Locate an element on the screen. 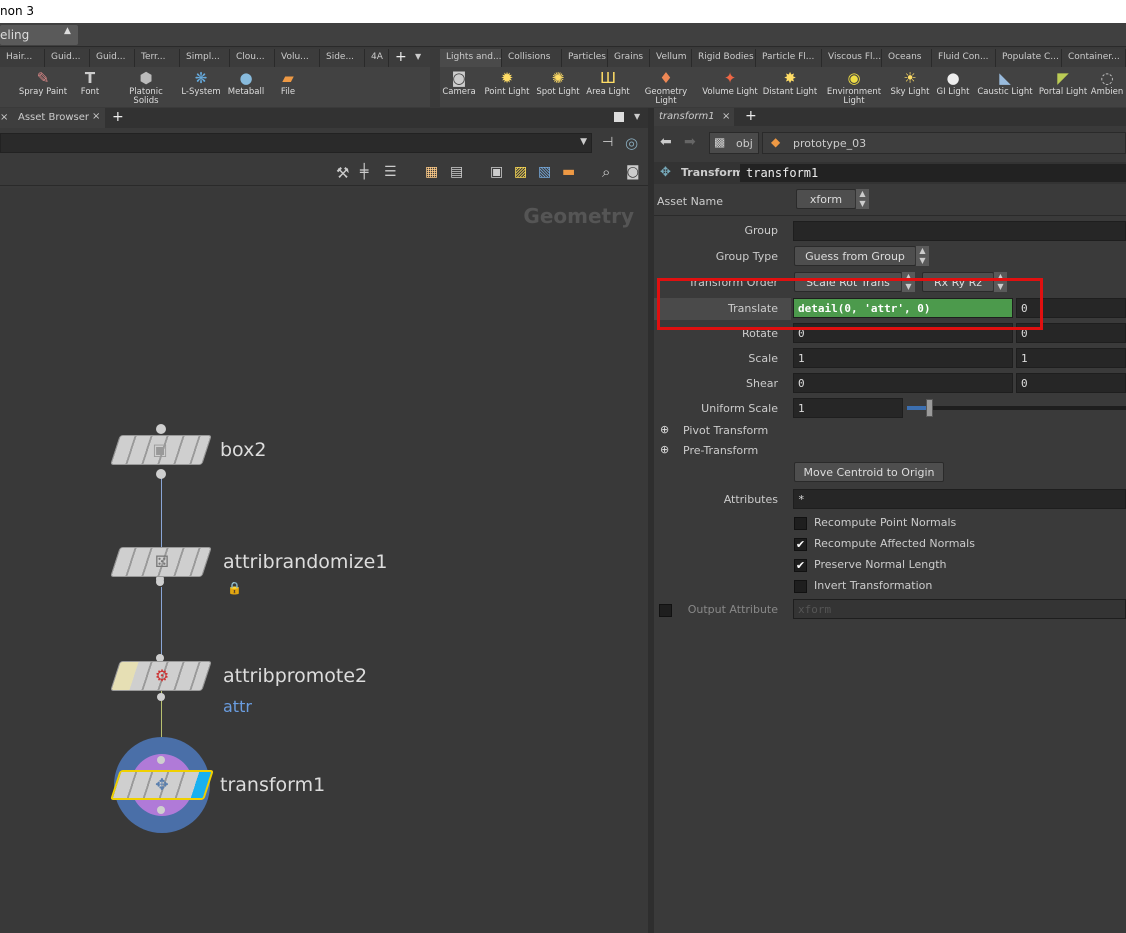  shelf-tool-distant-light: ✸ Distant Light is located at coordinates (790, 87).